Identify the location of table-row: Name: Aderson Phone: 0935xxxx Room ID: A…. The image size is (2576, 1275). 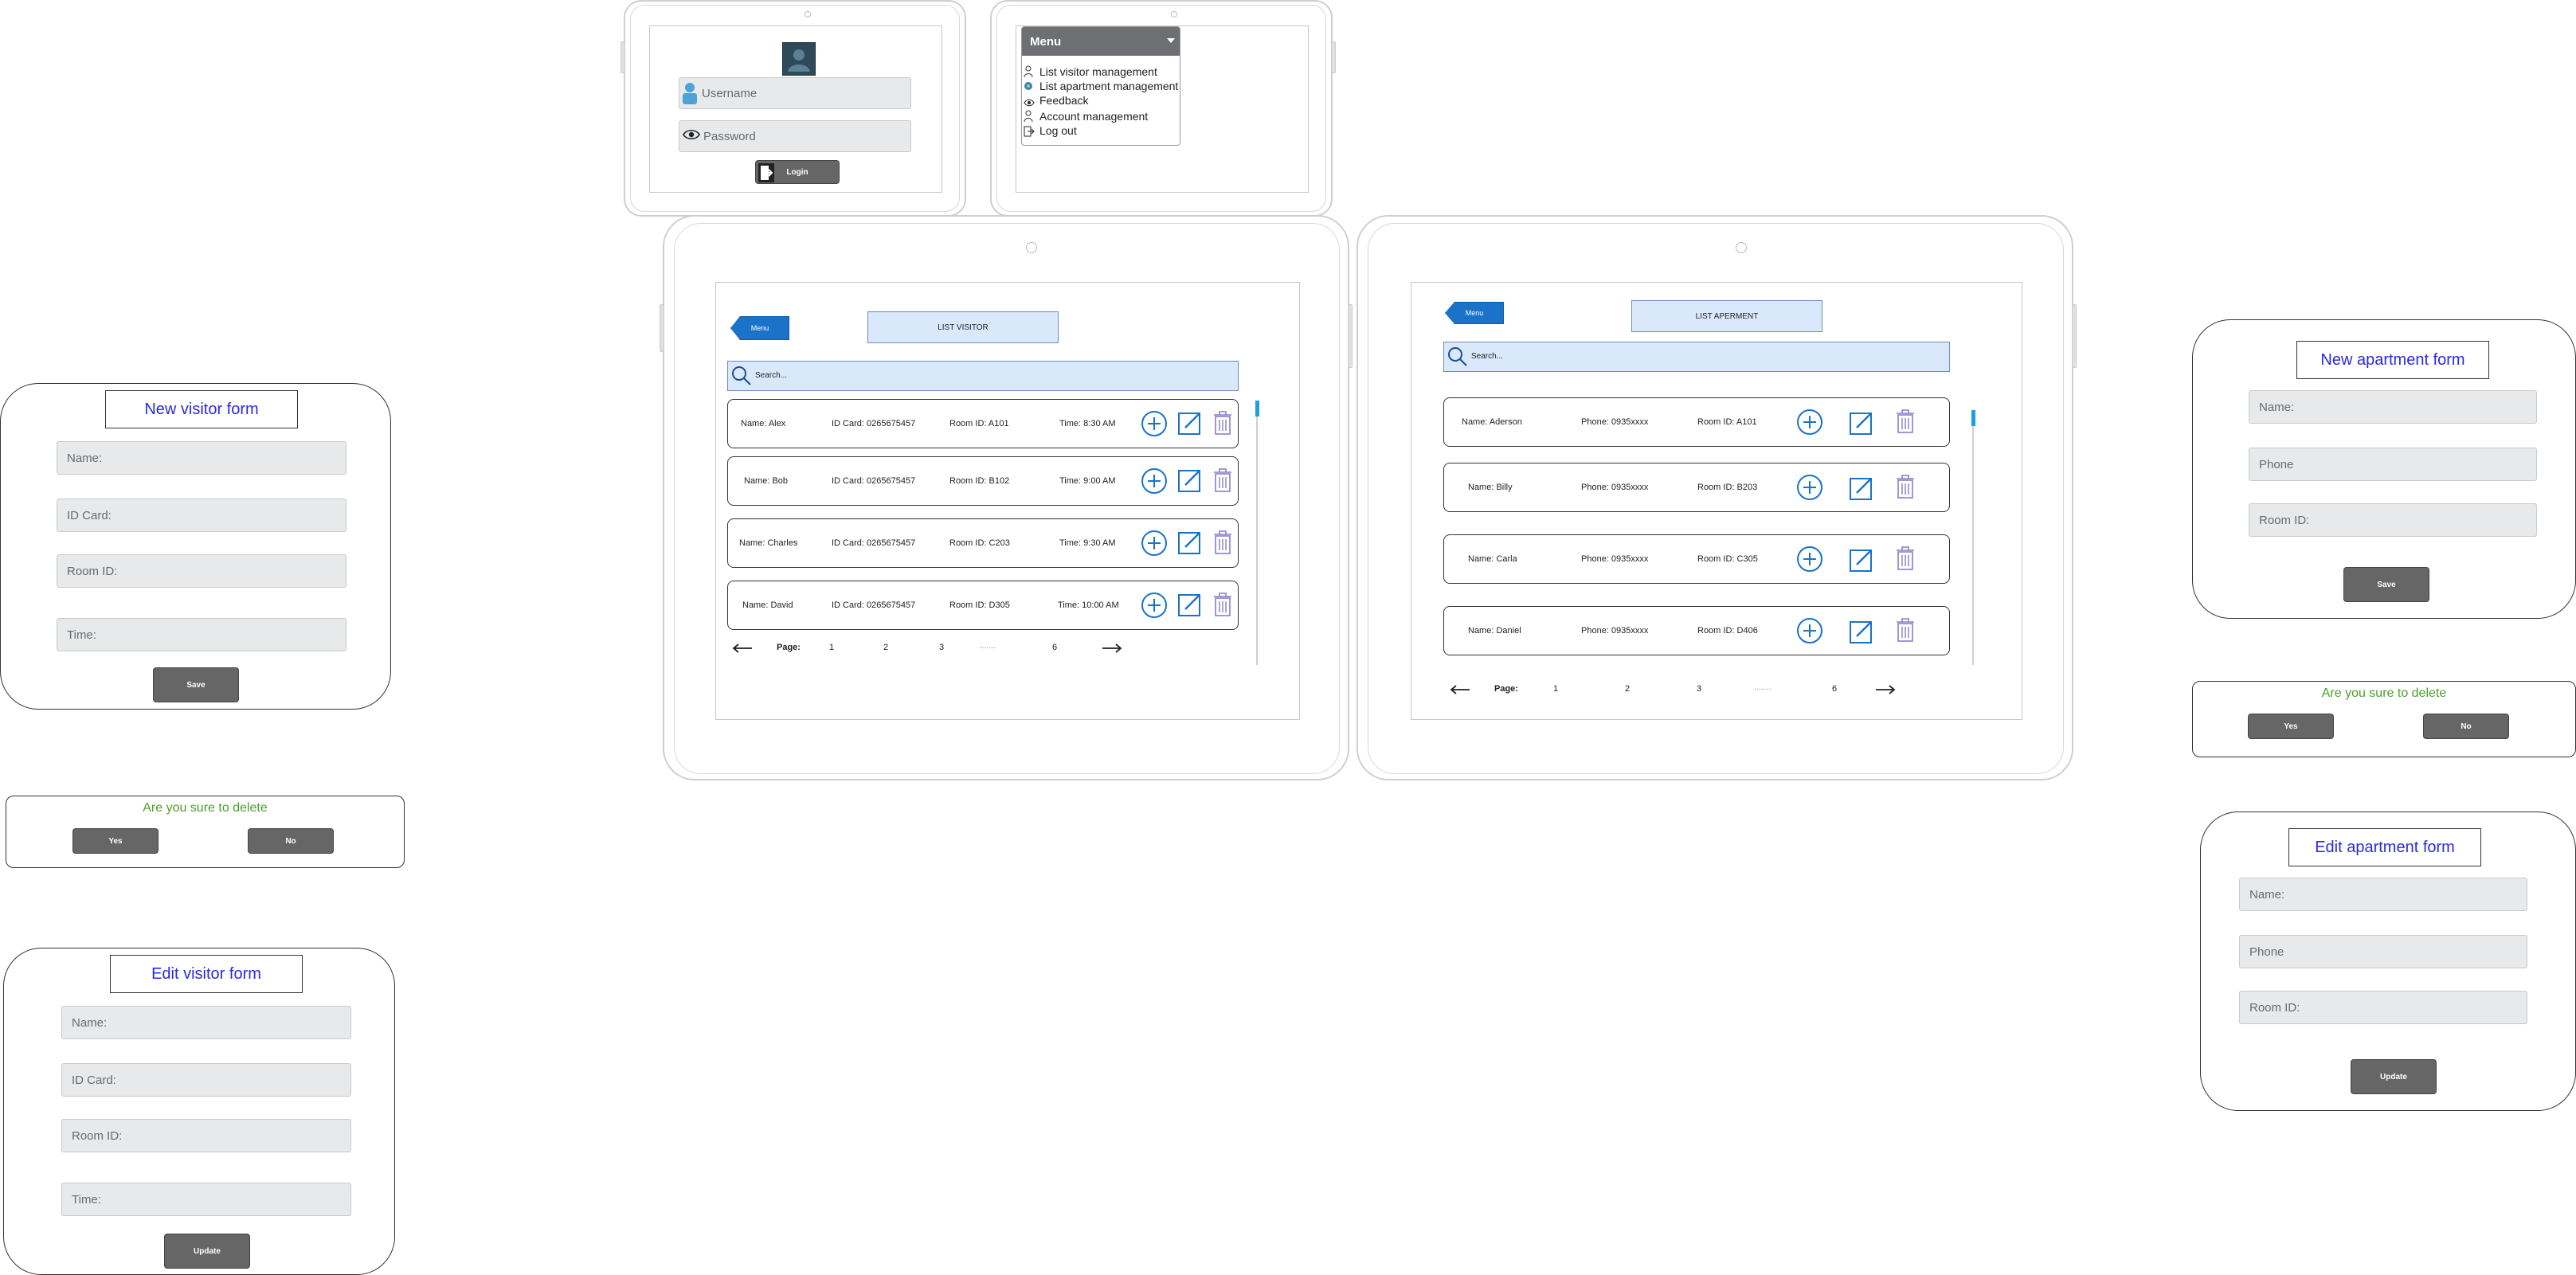
(1696, 422).